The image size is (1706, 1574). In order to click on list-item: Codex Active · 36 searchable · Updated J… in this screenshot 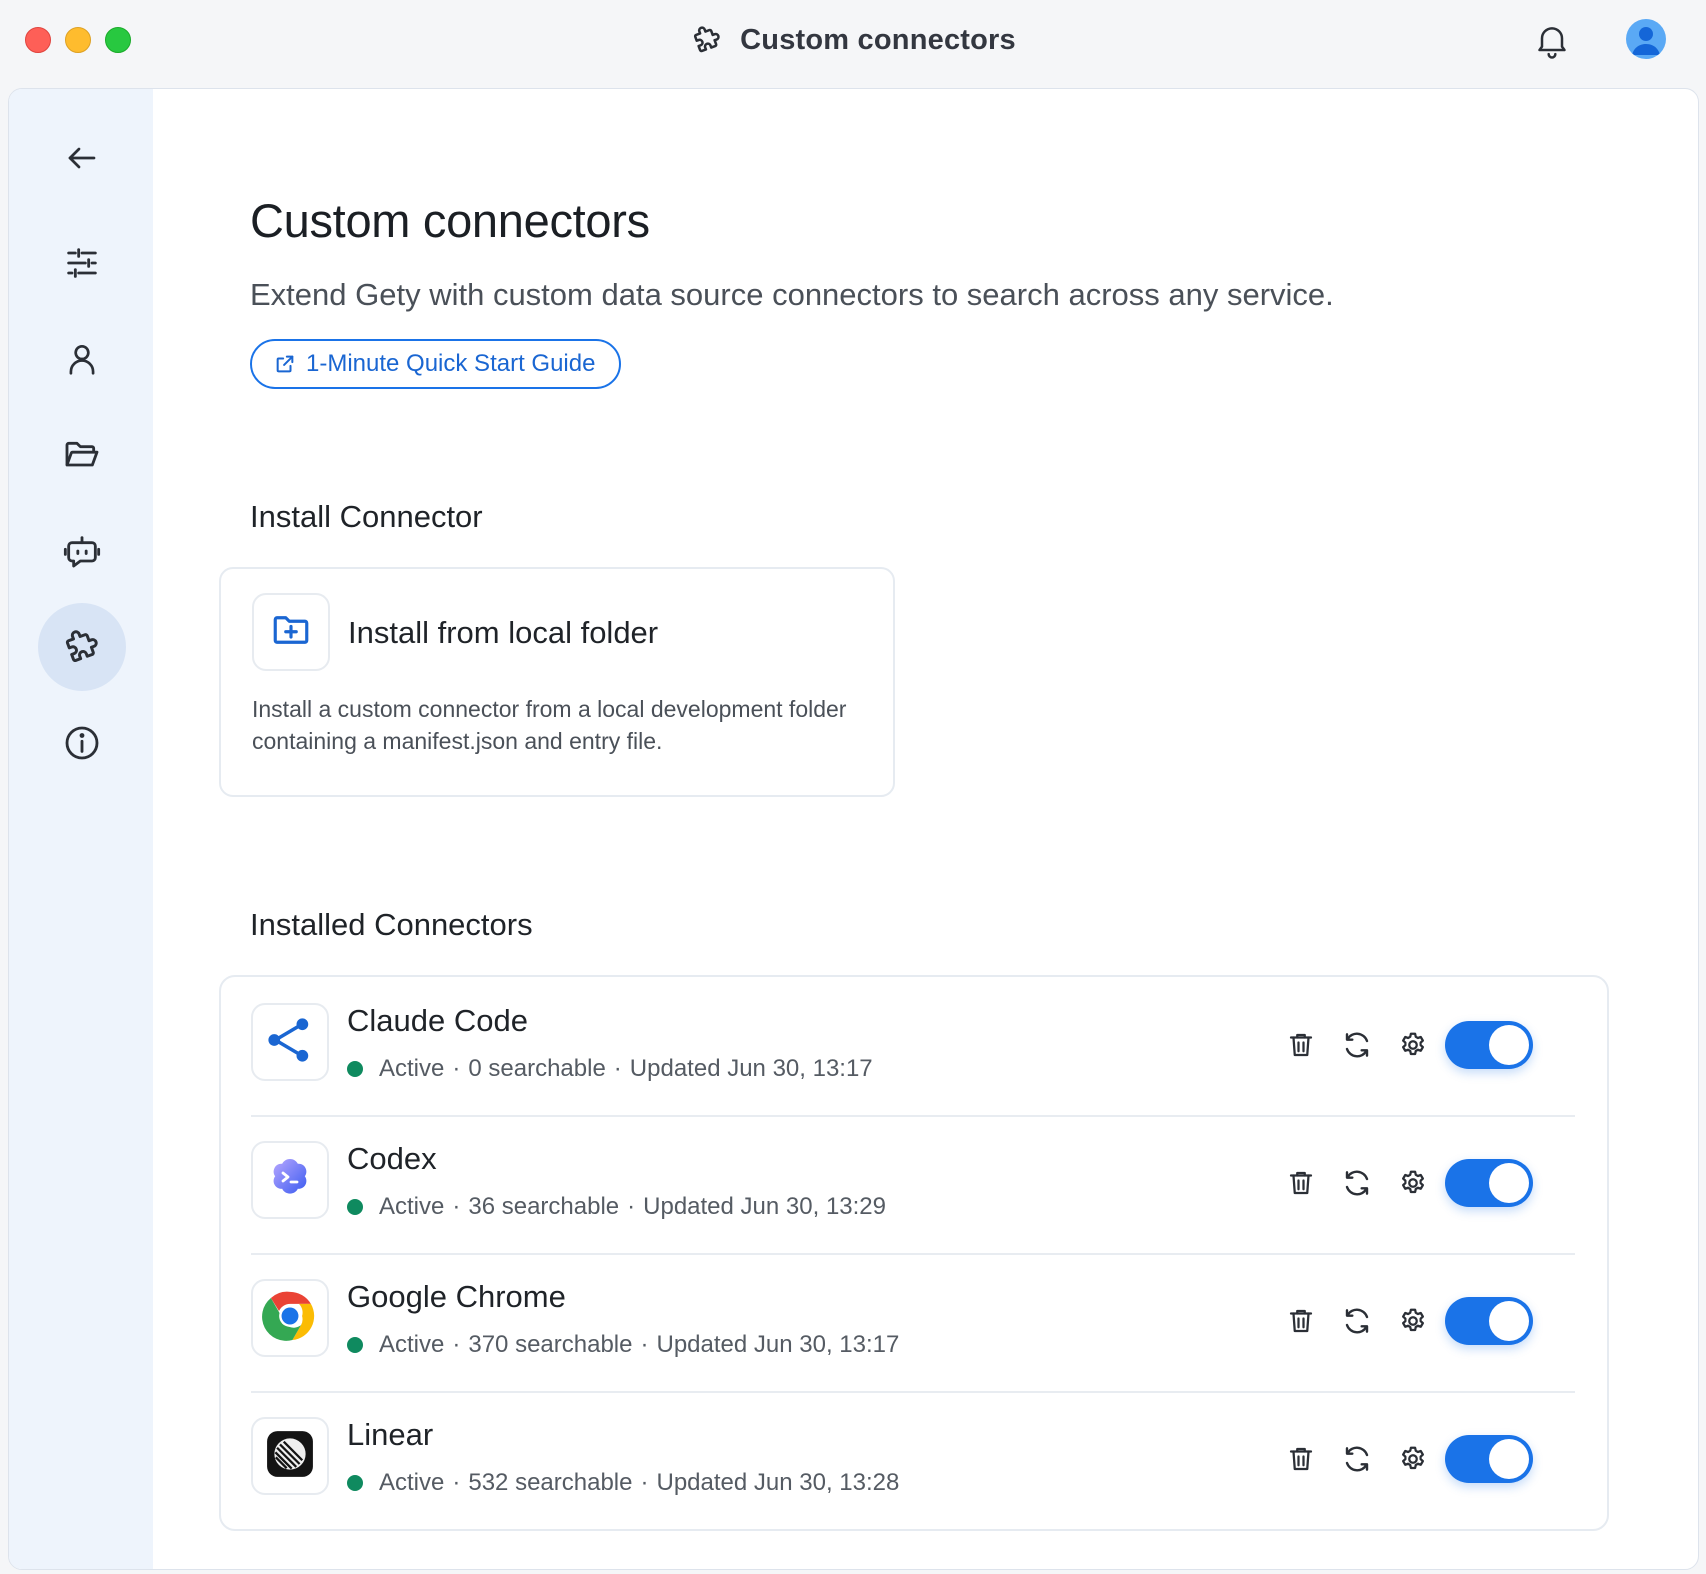, I will do `click(913, 1184)`.